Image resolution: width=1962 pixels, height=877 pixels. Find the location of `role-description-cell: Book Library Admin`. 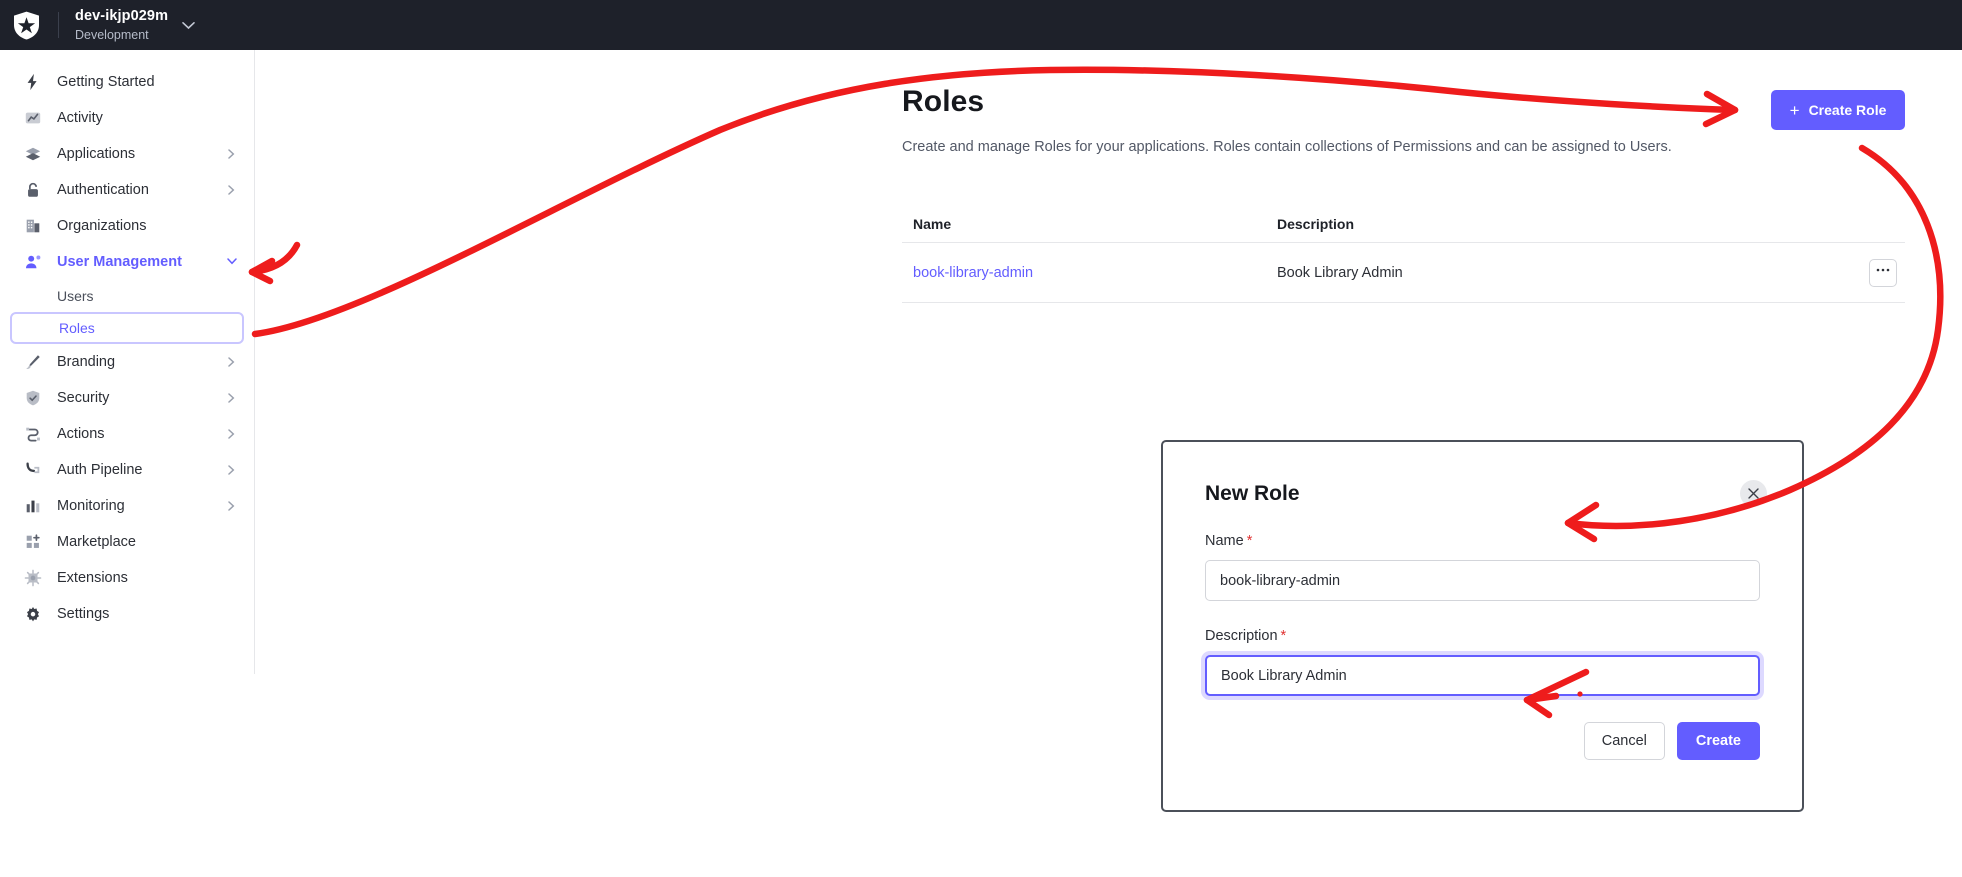

role-description-cell: Book Library Admin is located at coordinates (1340, 272).